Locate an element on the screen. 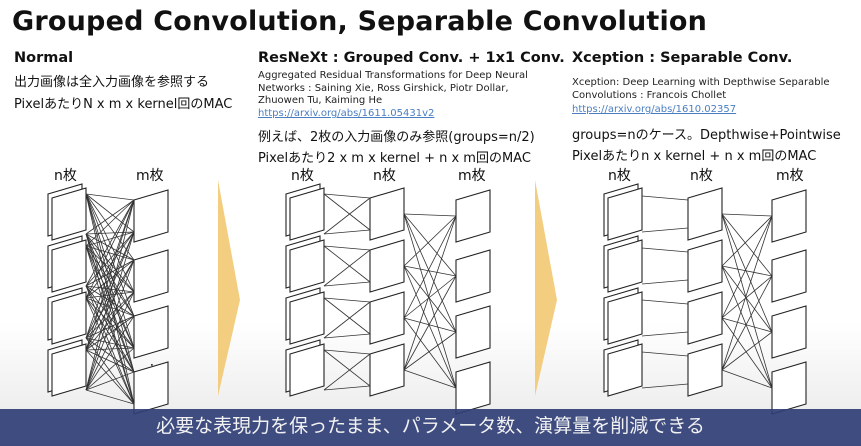 The width and height of the screenshot is (861, 446). resnext-group-link-0-c is located at coordinates (347, 212).